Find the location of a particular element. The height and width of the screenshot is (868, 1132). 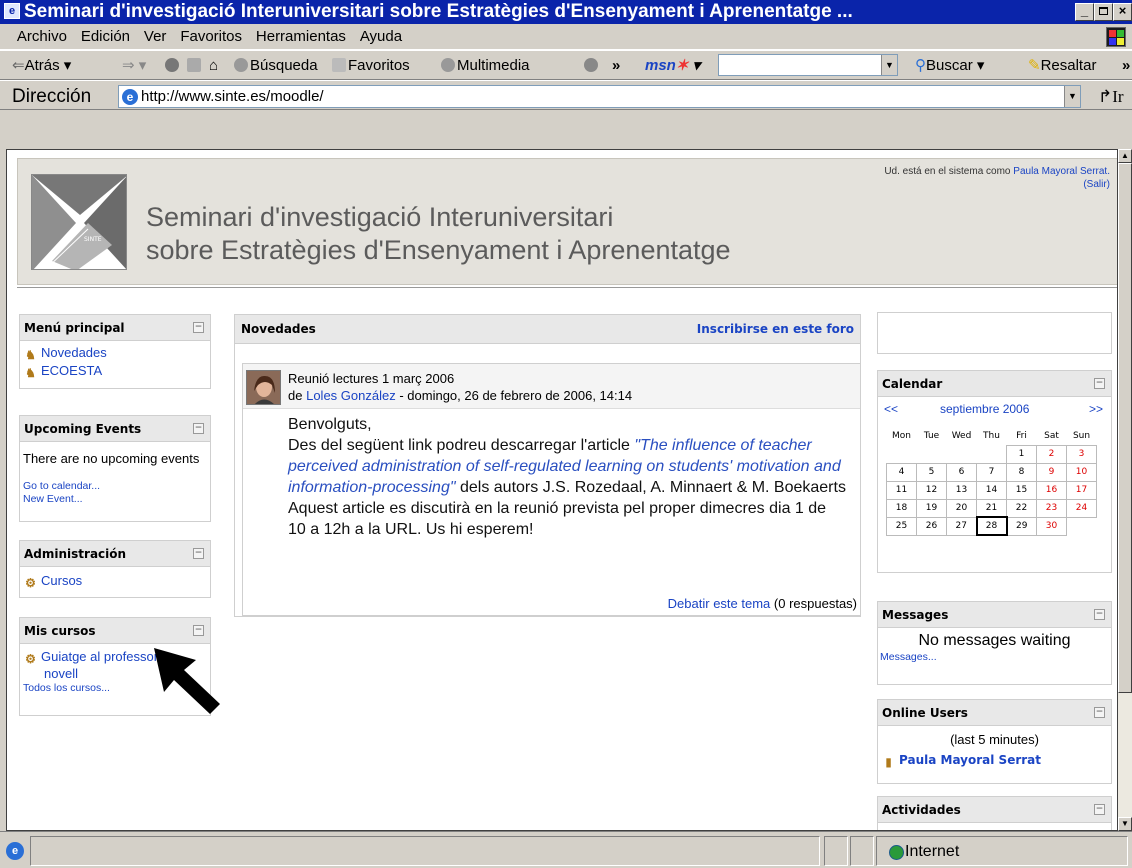

menu-ver: Ver is located at coordinates (155, 37).